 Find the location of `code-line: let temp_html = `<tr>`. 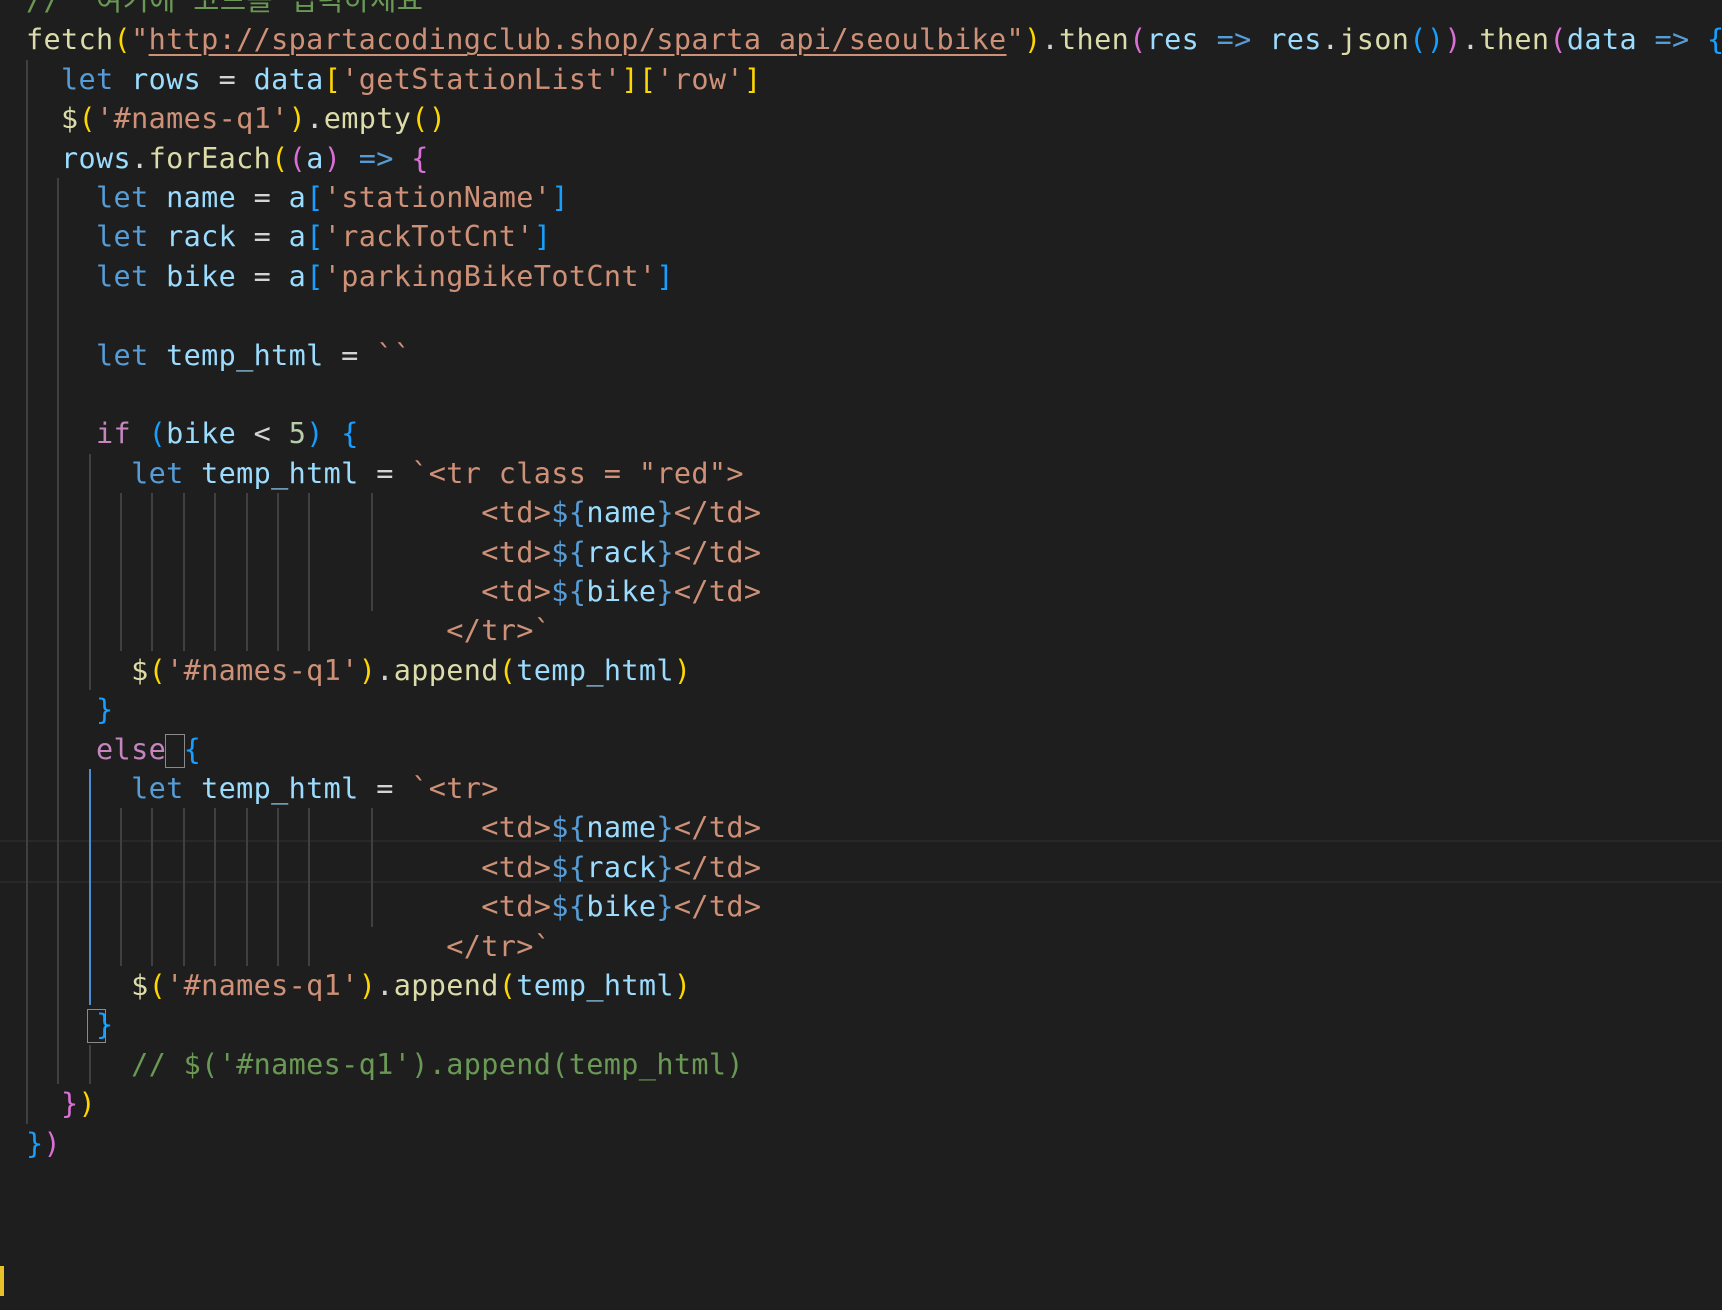

code-line: let temp_html = `<tr> is located at coordinates (874, 788).